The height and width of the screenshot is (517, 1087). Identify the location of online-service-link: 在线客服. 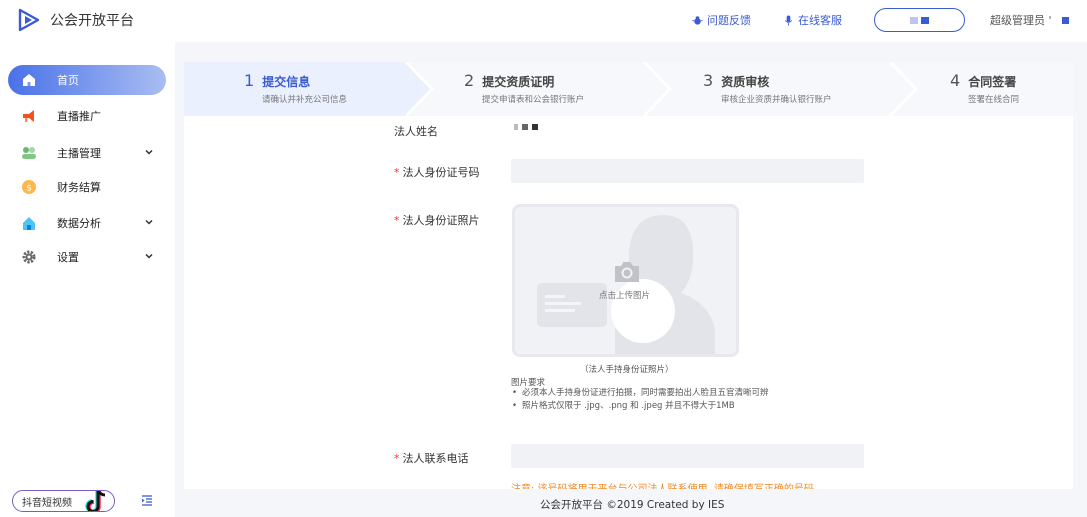
(812, 20).